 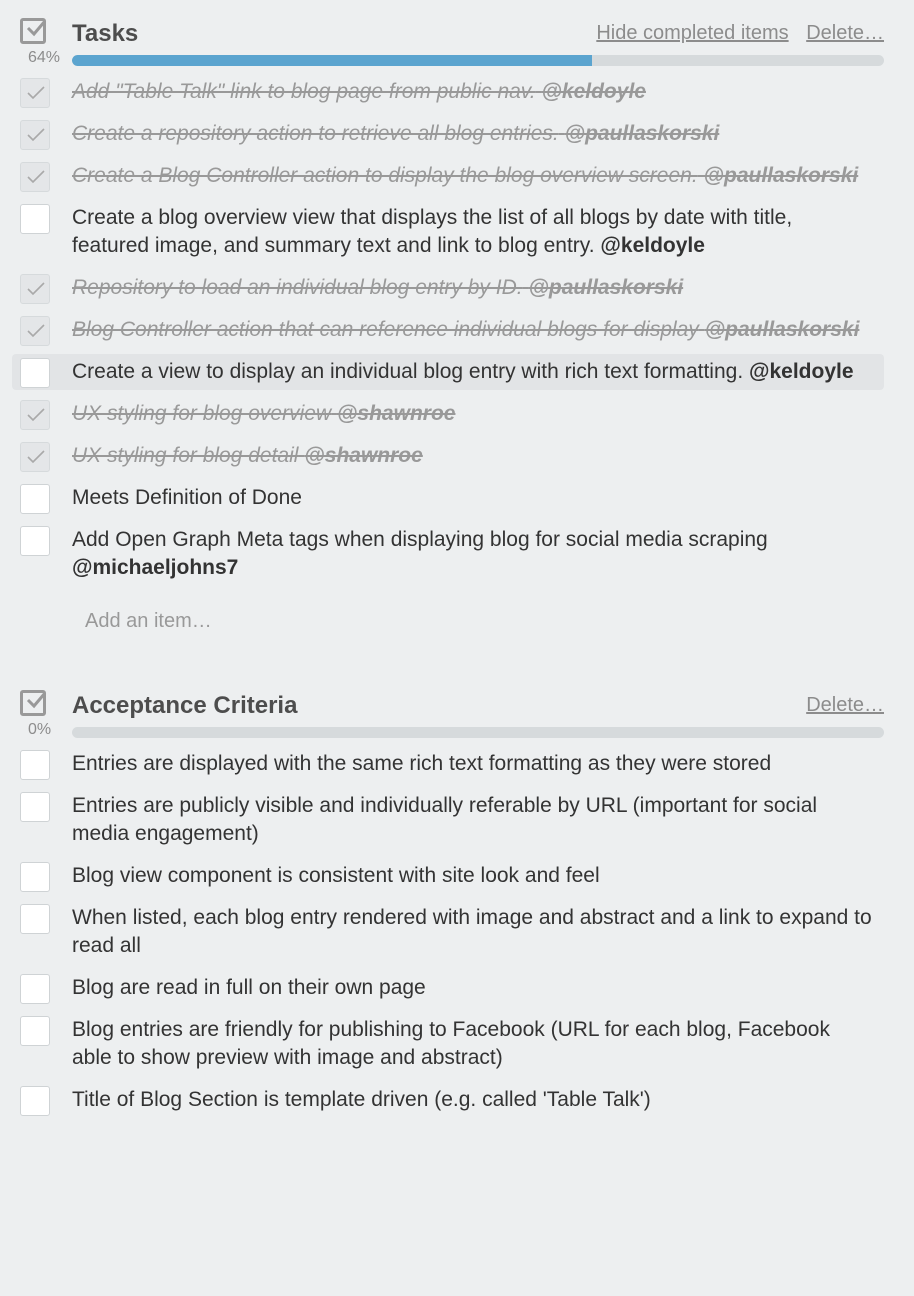 I want to click on progress-percent: 64%, so click(x=44, y=57).